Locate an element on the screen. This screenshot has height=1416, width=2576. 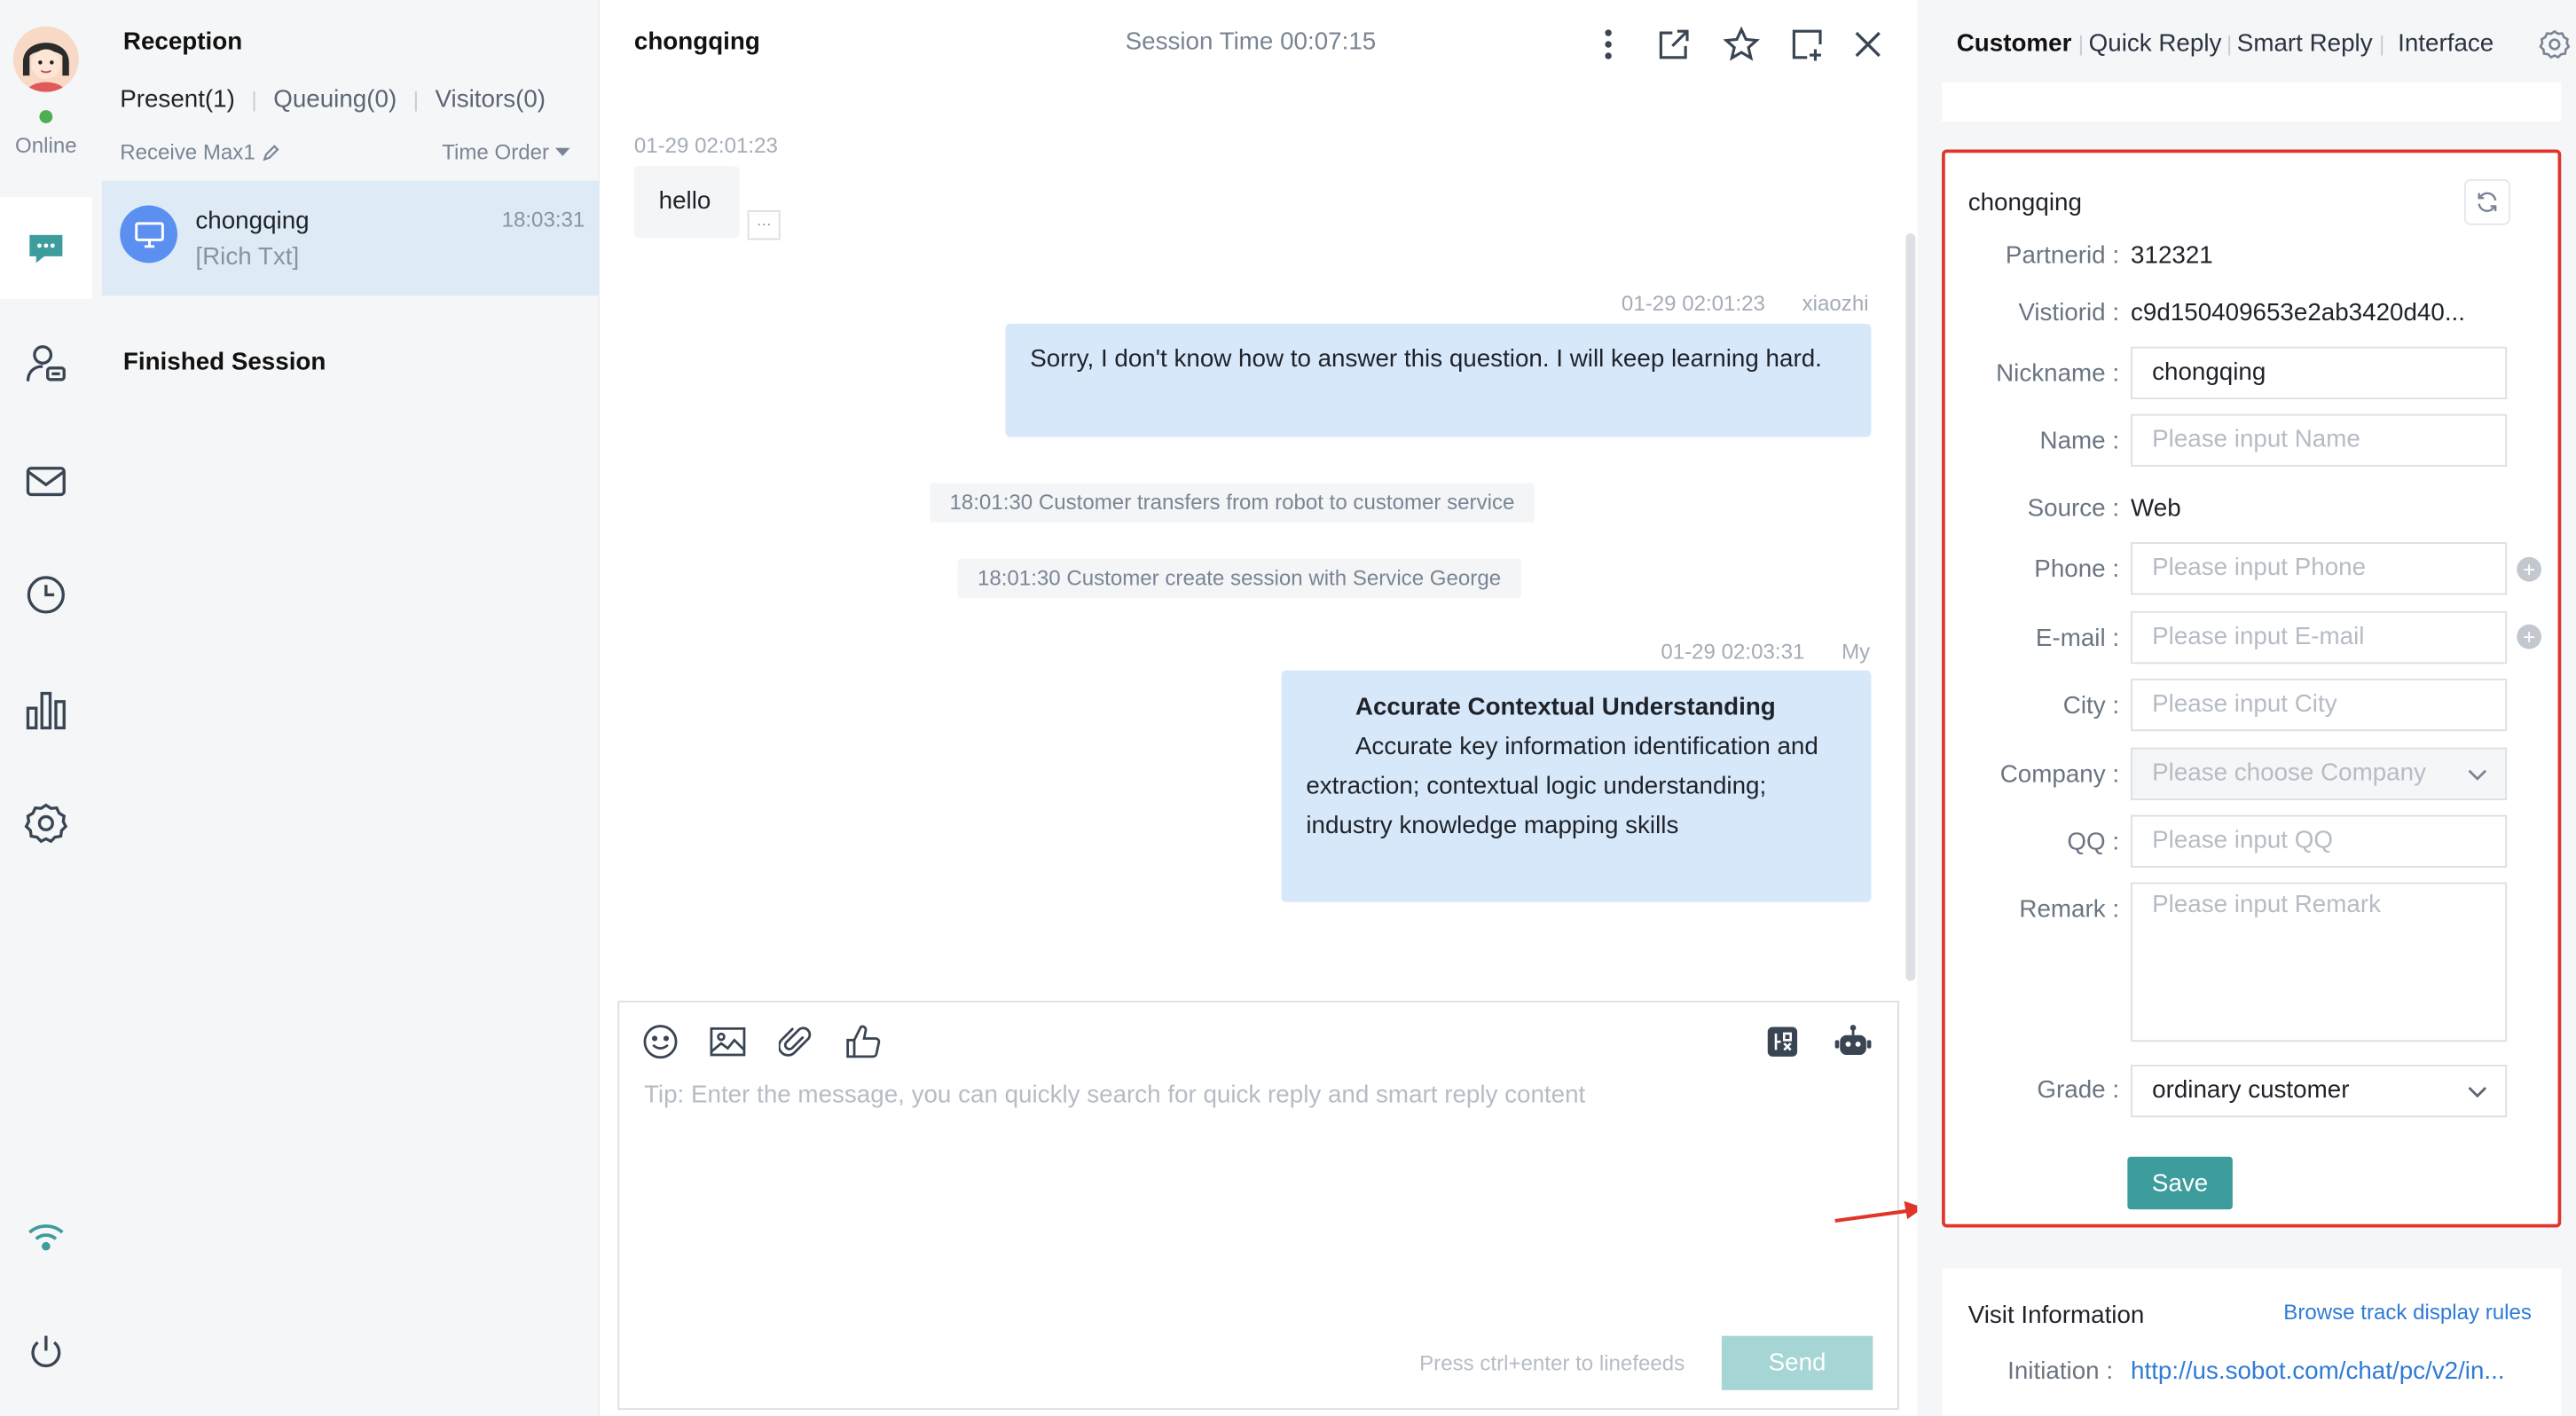
city-label: City : is located at coordinates (2091, 705).